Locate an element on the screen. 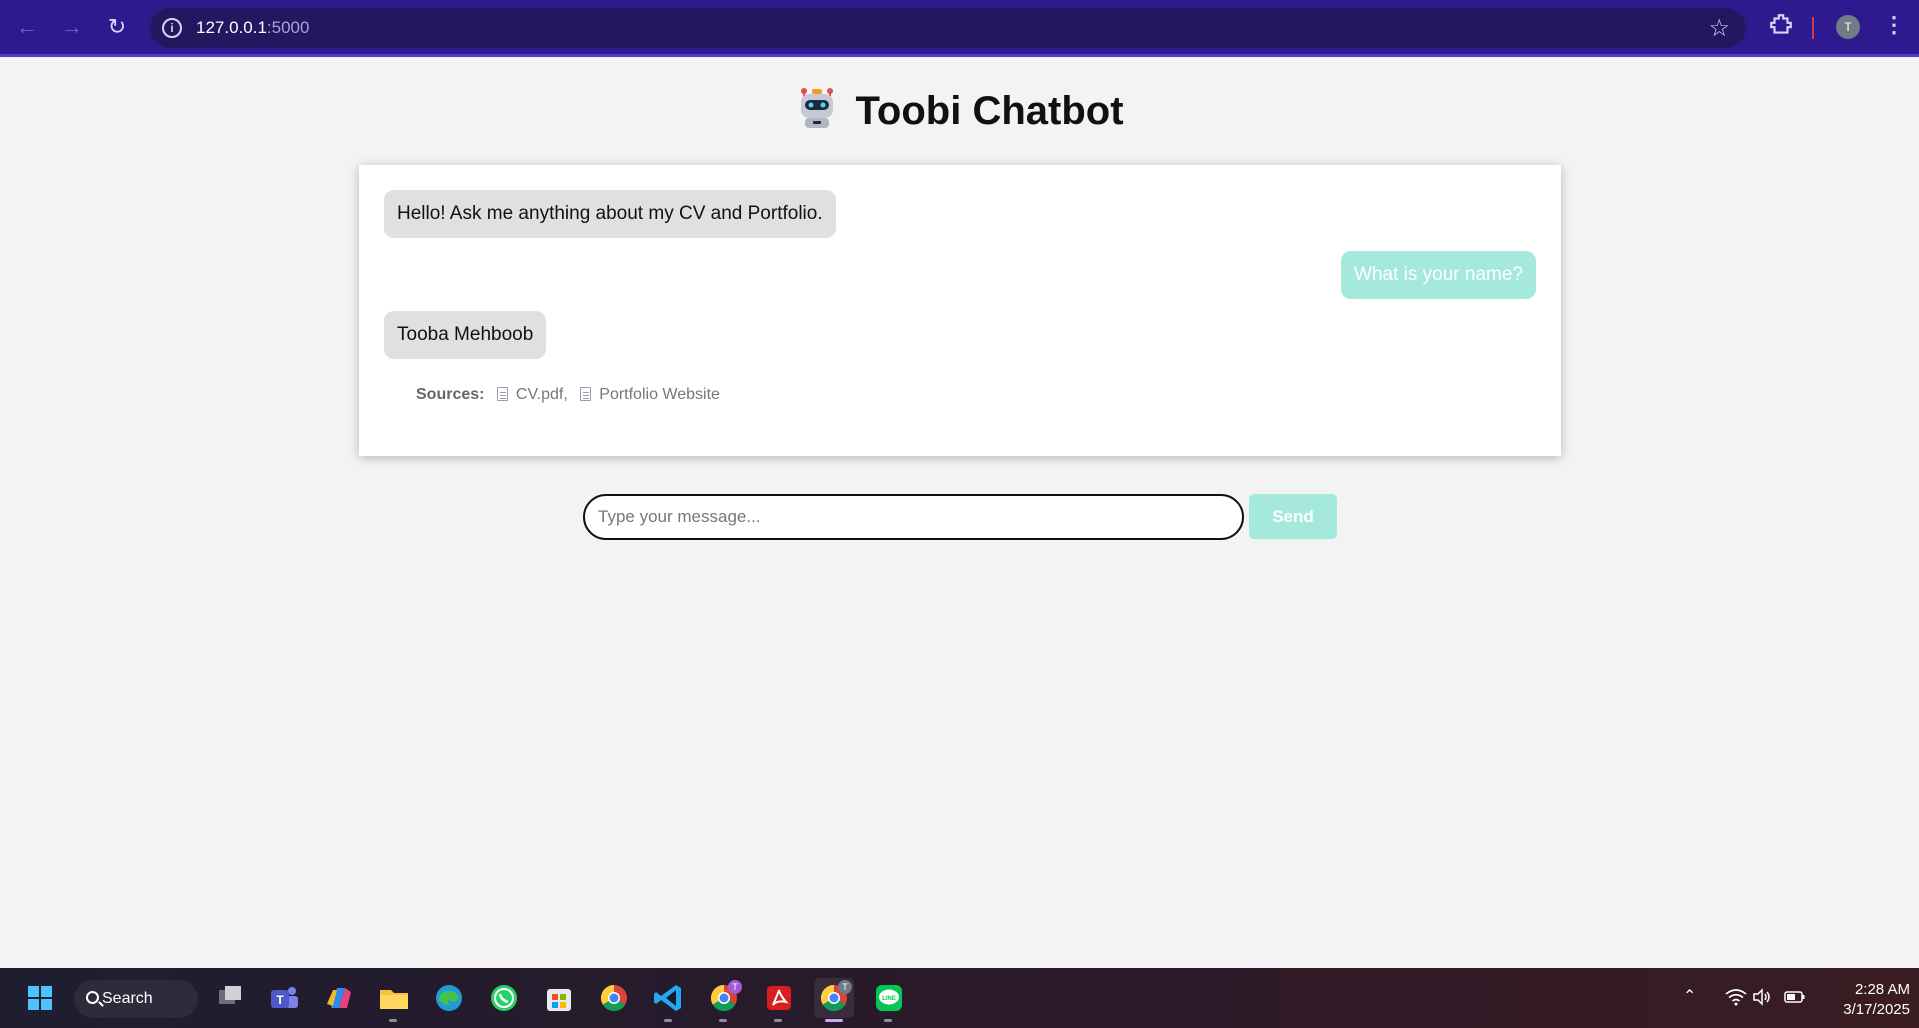 The image size is (1919, 1028). user-message: What is your name? is located at coordinates (1438, 275).